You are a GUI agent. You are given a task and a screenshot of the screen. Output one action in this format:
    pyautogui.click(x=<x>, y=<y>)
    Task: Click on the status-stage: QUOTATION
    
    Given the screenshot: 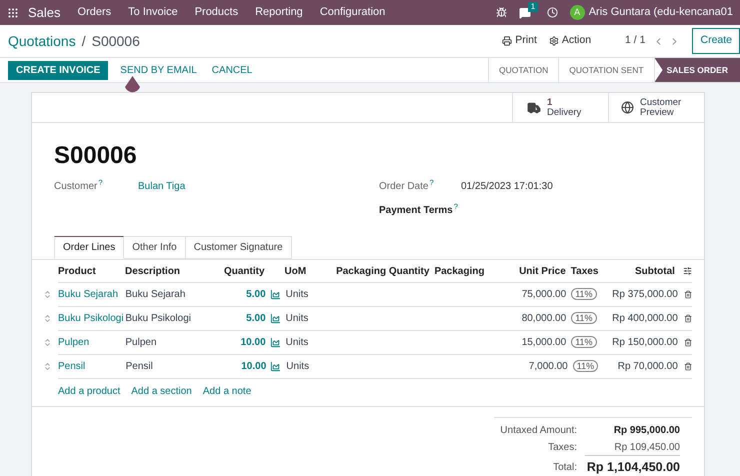 What is the action you would take?
    pyautogui.click(x=524, y=70)
    